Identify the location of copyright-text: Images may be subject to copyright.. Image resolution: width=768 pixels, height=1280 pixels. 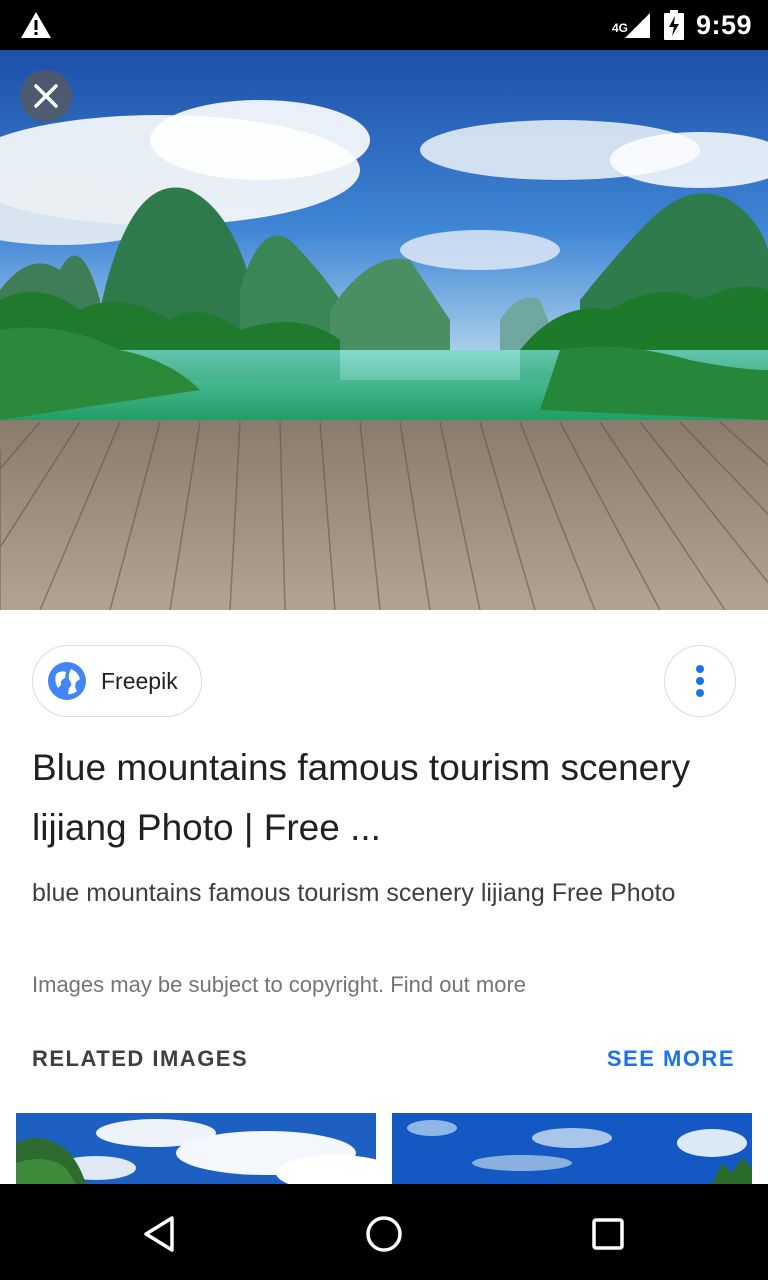
(208, 984).